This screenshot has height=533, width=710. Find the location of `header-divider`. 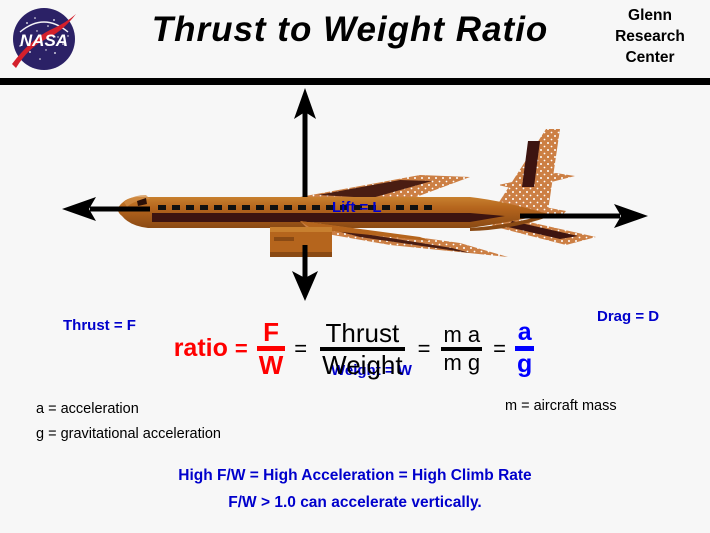

header-divider is located at coordinates (355, 81).